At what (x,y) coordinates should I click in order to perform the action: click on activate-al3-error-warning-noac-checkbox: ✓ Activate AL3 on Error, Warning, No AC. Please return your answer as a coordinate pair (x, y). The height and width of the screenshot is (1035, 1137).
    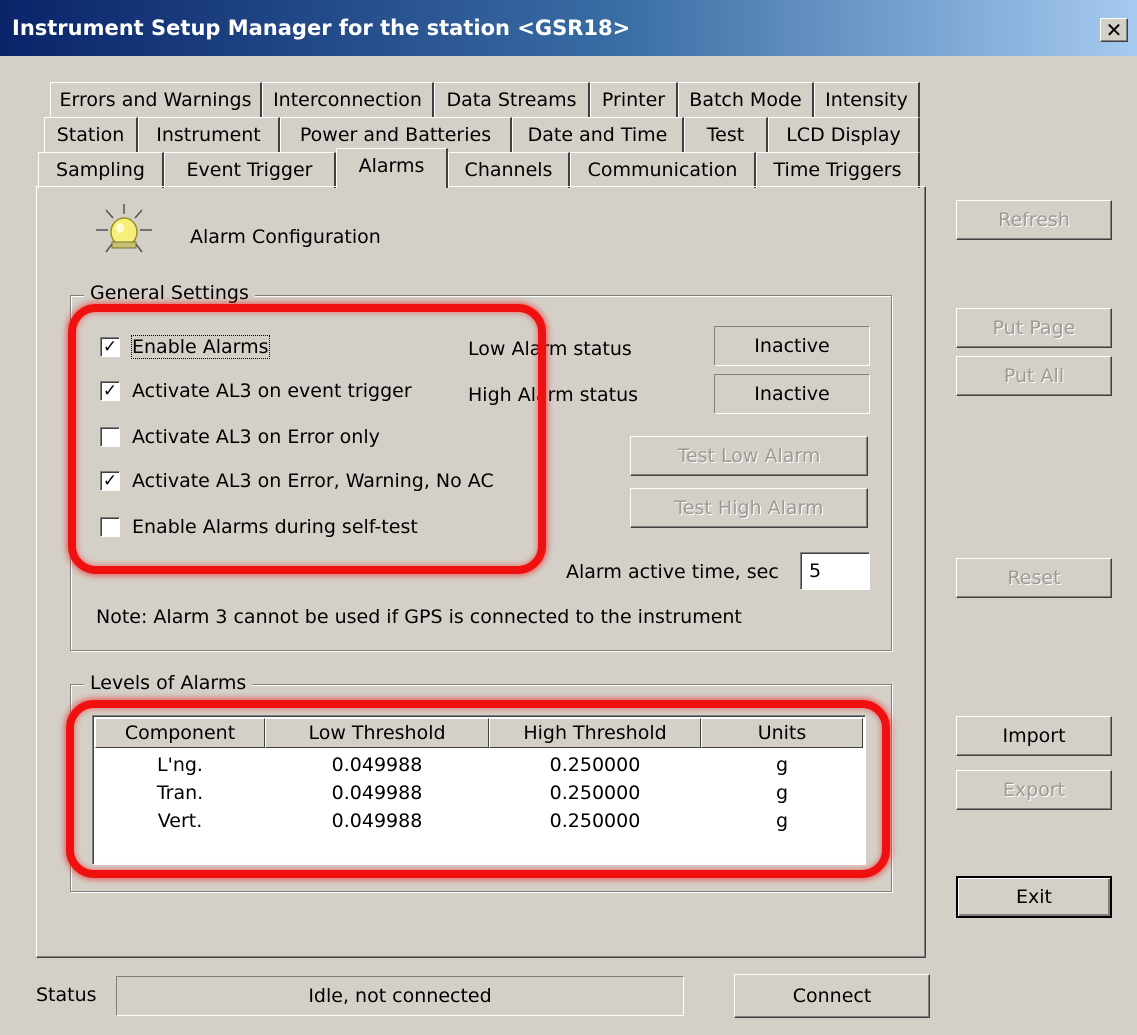
    Looking at the image, I should click on (297, 481).